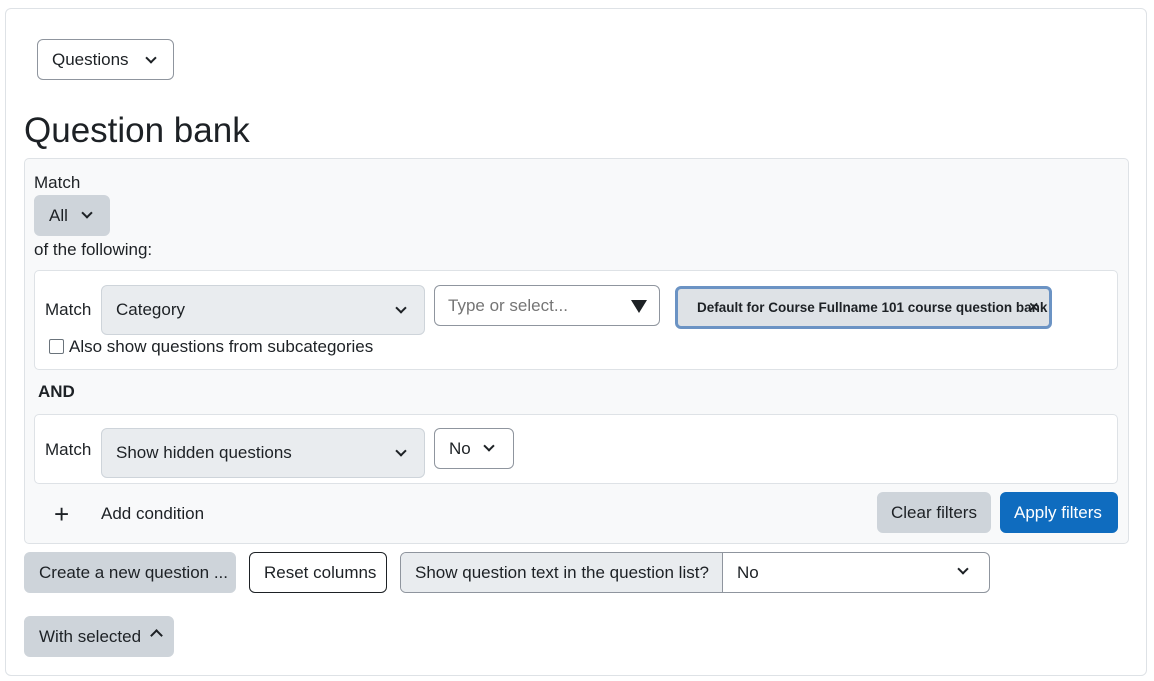 The height and width of the screenshot is (681, 1154). Describe the element at coordinates (1059, 512) in the screenshot. I see `apply-filters-button: Apply filters` at that location.